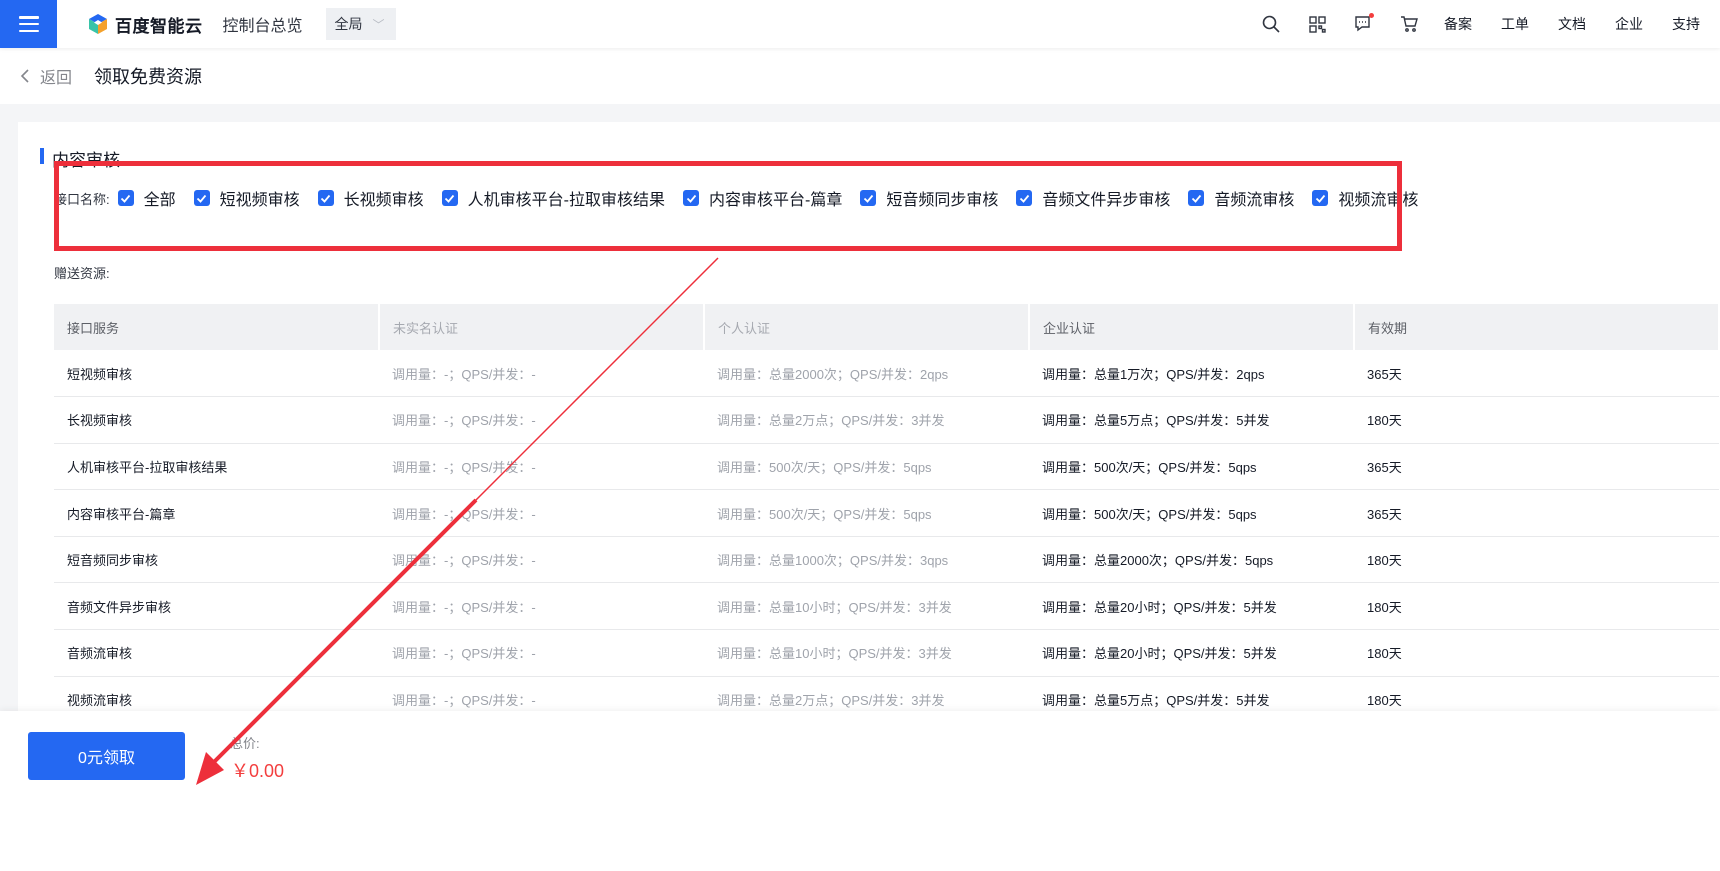 Image resolution: width=1720 pixels, height=871 pixels. I want to click on api-name-label: 接口名称:, so click(82, 199).